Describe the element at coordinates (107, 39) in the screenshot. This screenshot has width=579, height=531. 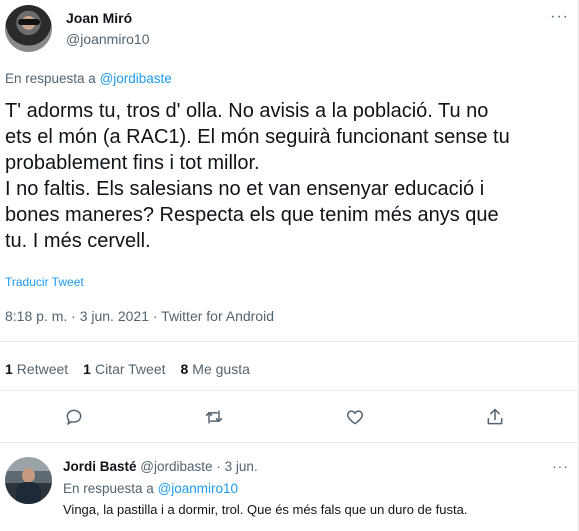
I see `author-handle: @joanmiro10` at that location.